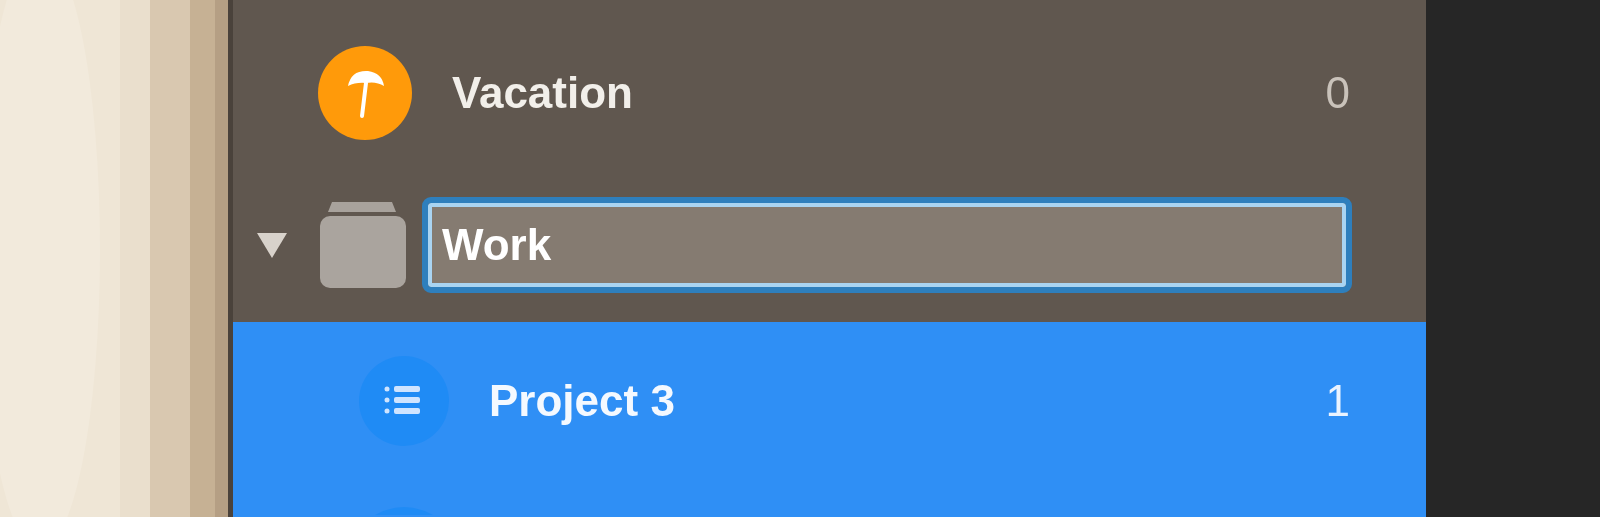 This screenshot has height=517, width=1600. What do you see at coordinates (272, 245) in the screenshot?
I see `disclosure-triangle-icon` at bounding box center [272, 245].